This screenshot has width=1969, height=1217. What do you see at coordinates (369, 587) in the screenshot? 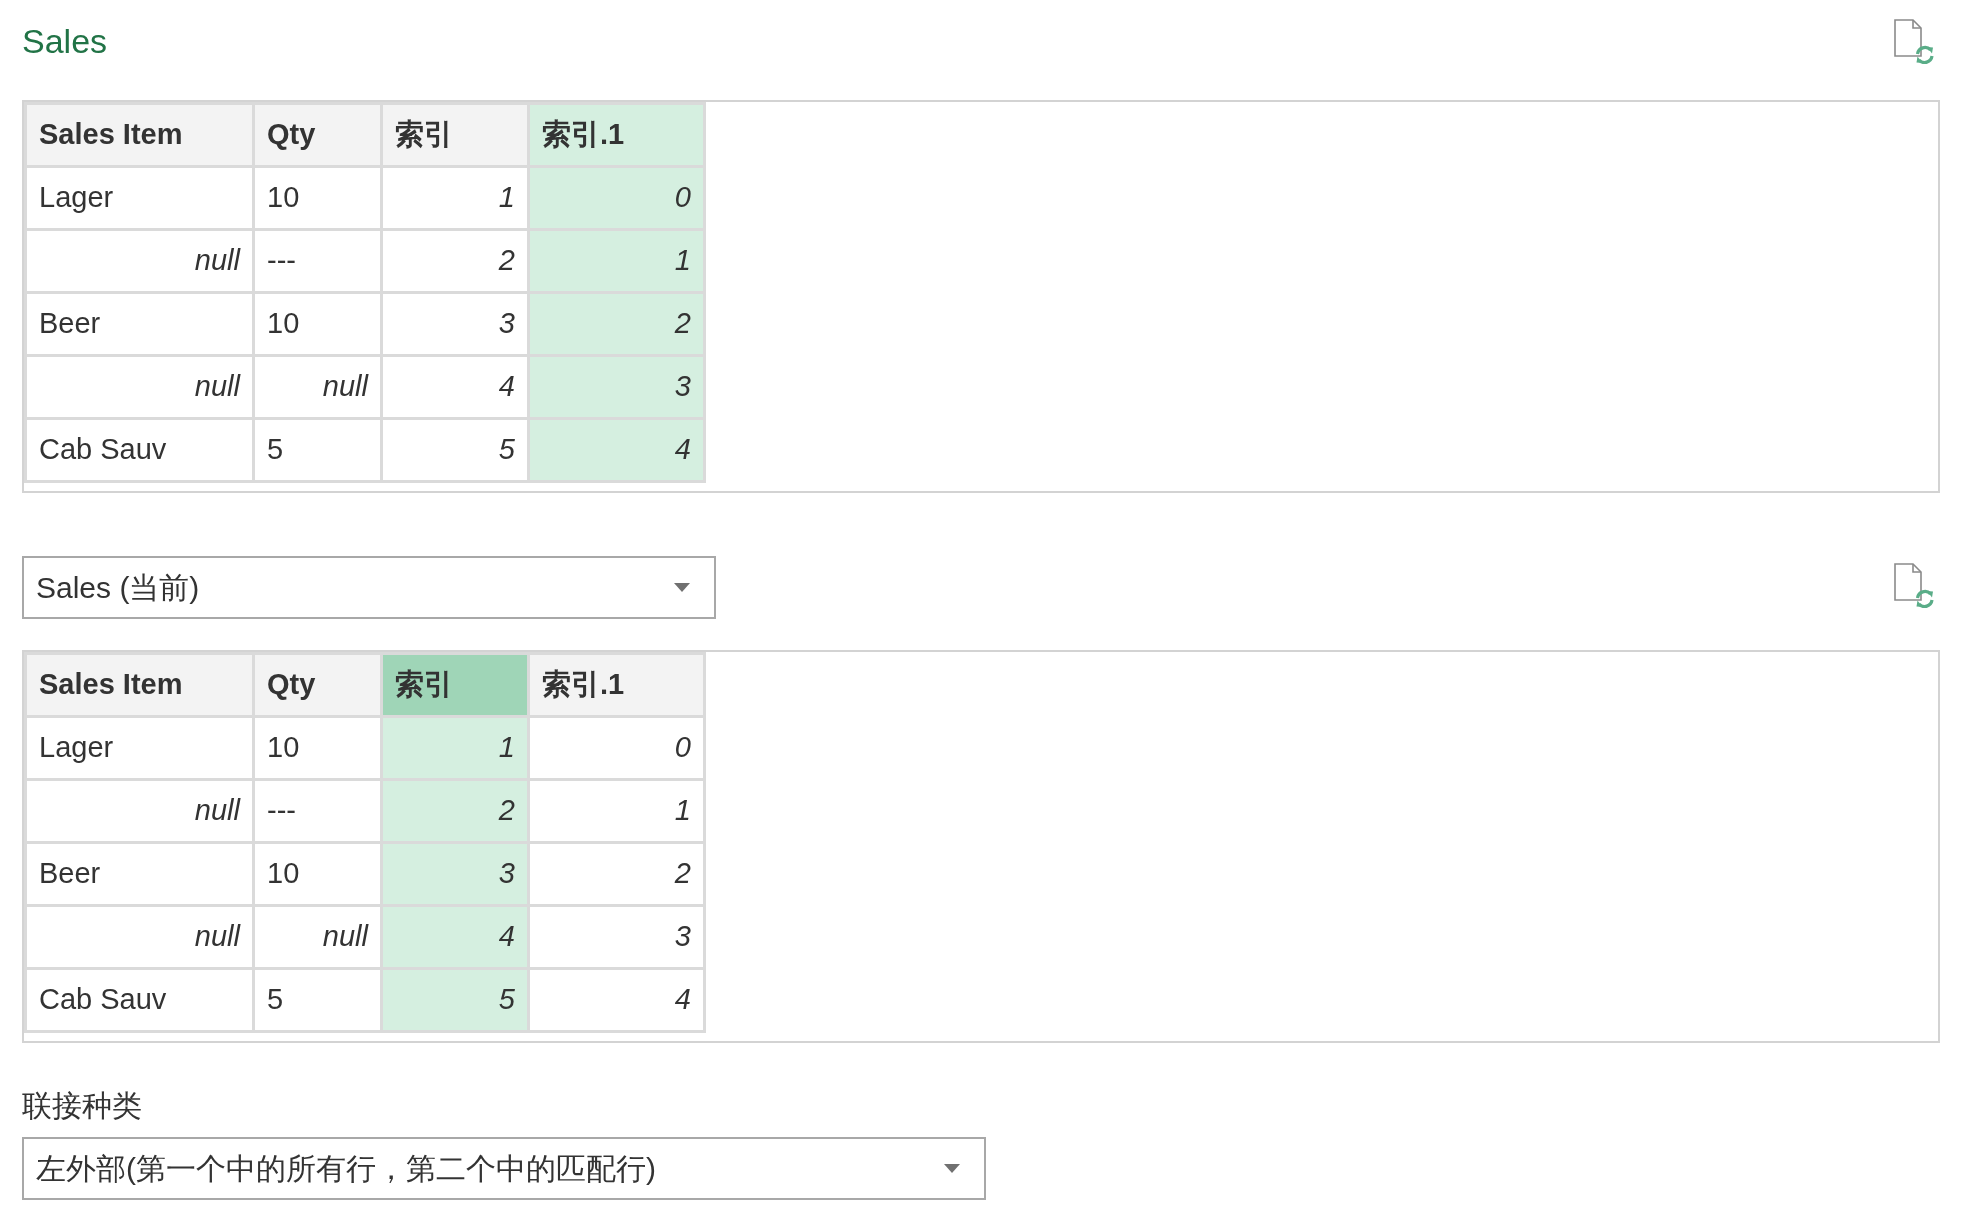
I see `dropdown: Sales (当前)` at bounding box center [369, 587].